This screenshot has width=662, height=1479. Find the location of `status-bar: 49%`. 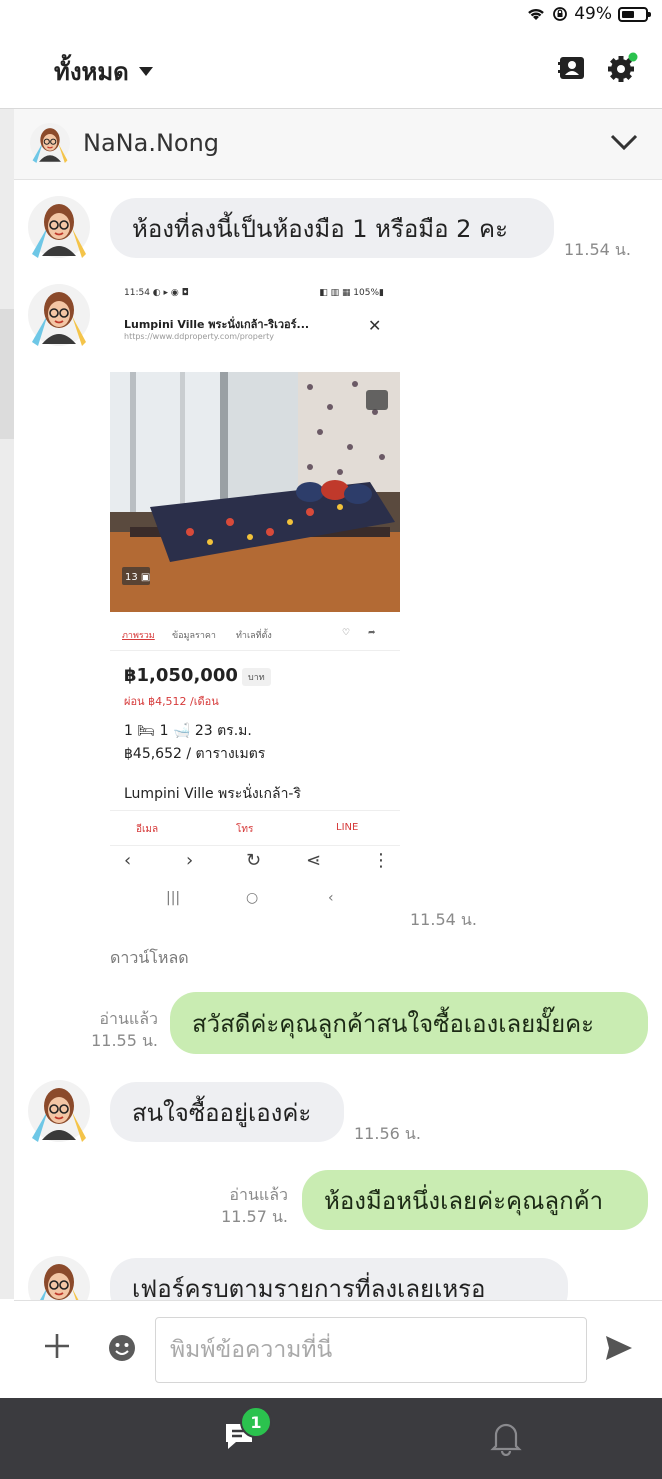

status-bar: 49% is located at coordinates (331, 15).